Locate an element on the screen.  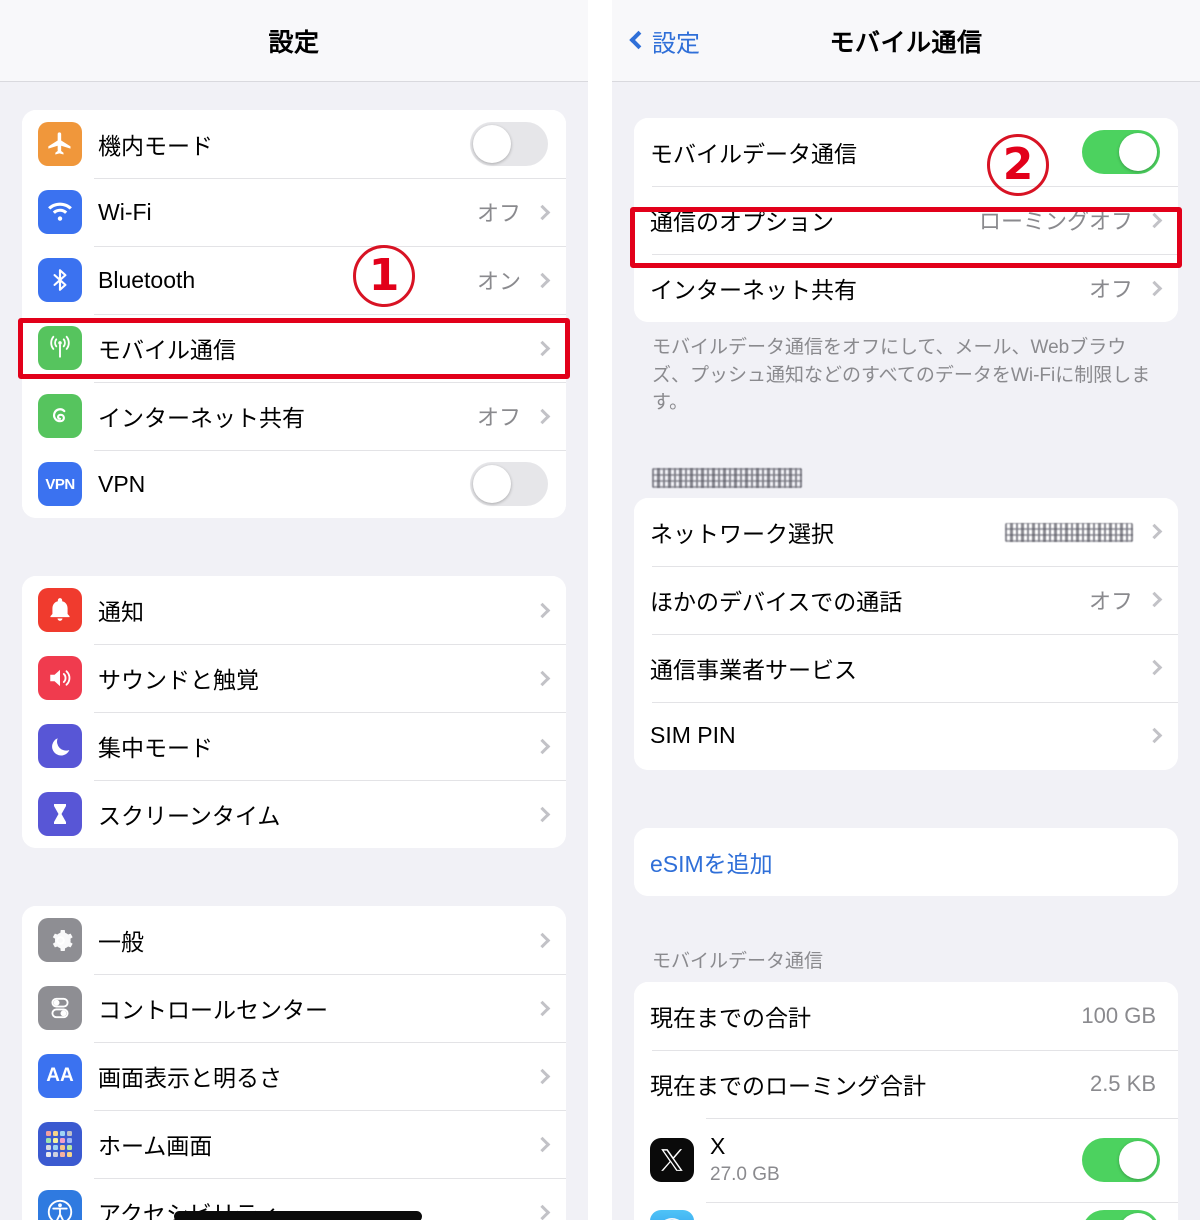
sidebar-item-label: コントロールセンター is located at coordinates (213, 1010).